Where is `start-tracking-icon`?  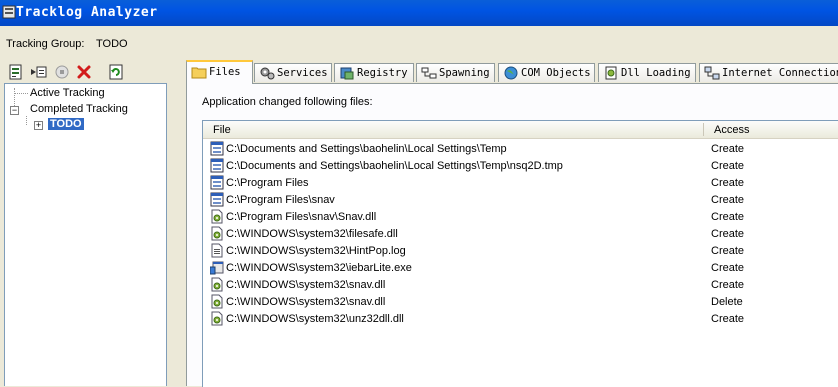
start-tracking-icon is located at coordinates (39, 72).